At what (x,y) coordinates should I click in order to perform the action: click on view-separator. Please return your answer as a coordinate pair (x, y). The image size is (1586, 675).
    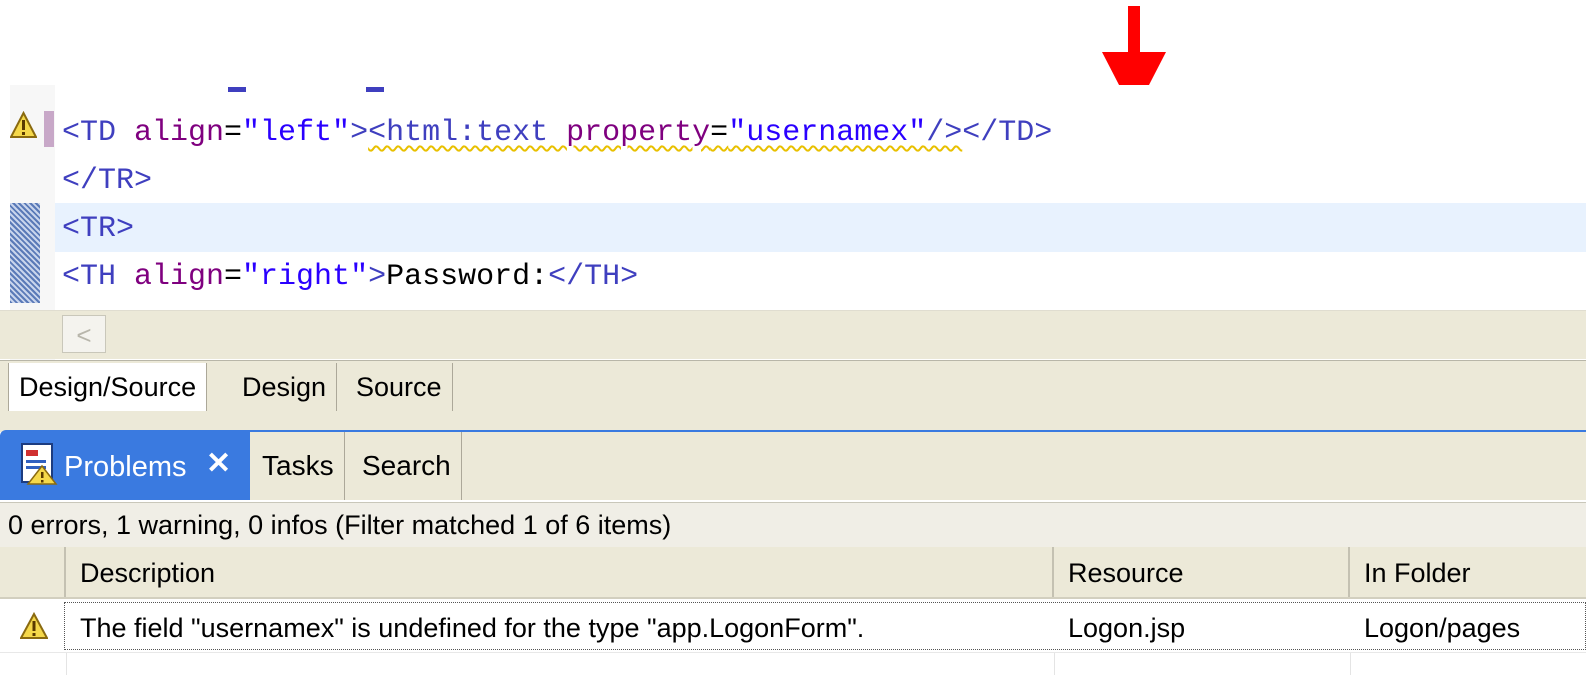
    Looking at the image, I should click on (793, 422).